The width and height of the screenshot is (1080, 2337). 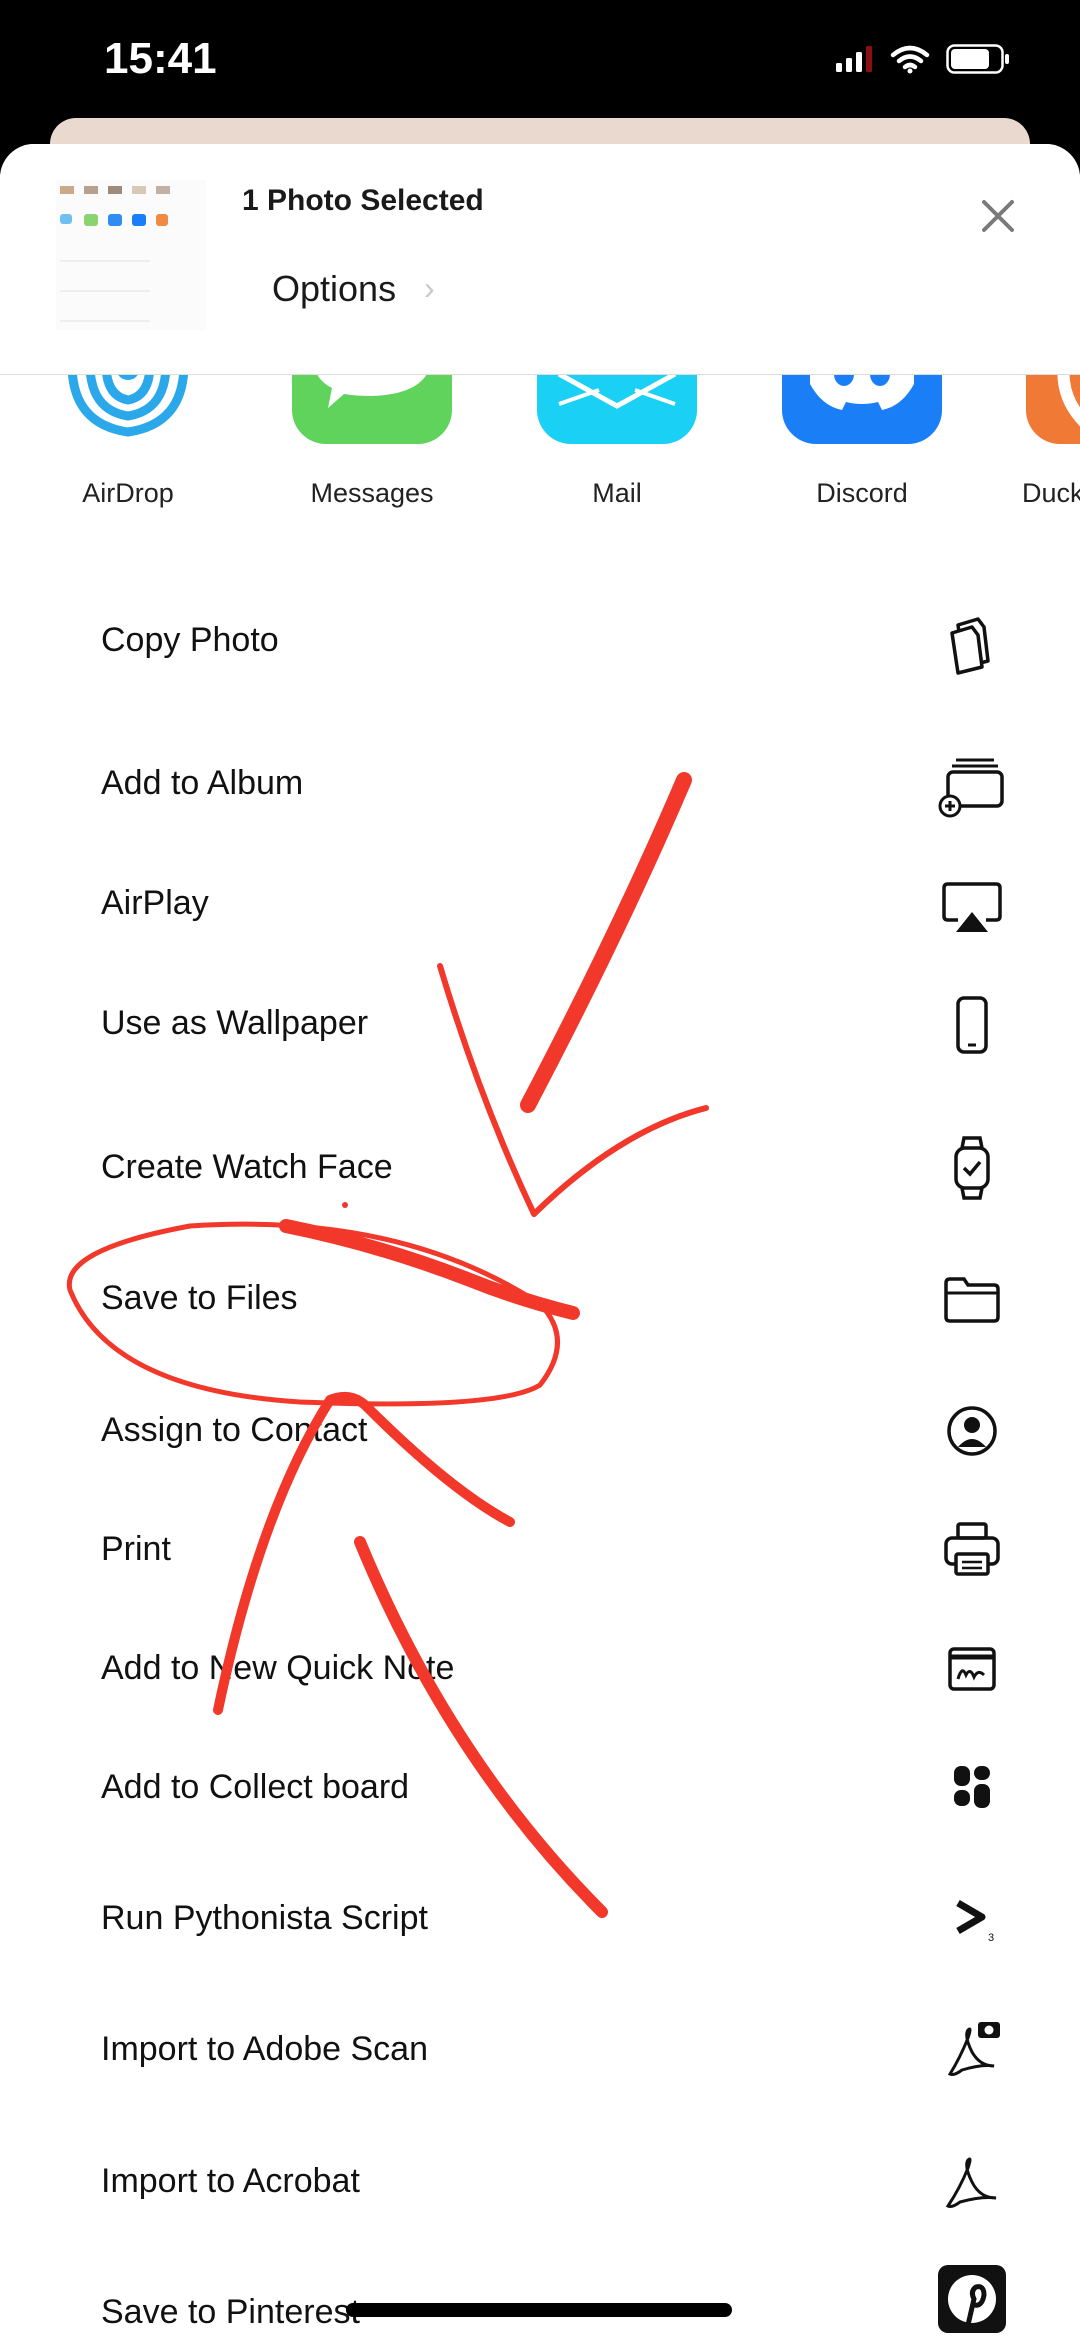 I want to click on action-label: Save to Pinterest, so click(x=230, y=2312).